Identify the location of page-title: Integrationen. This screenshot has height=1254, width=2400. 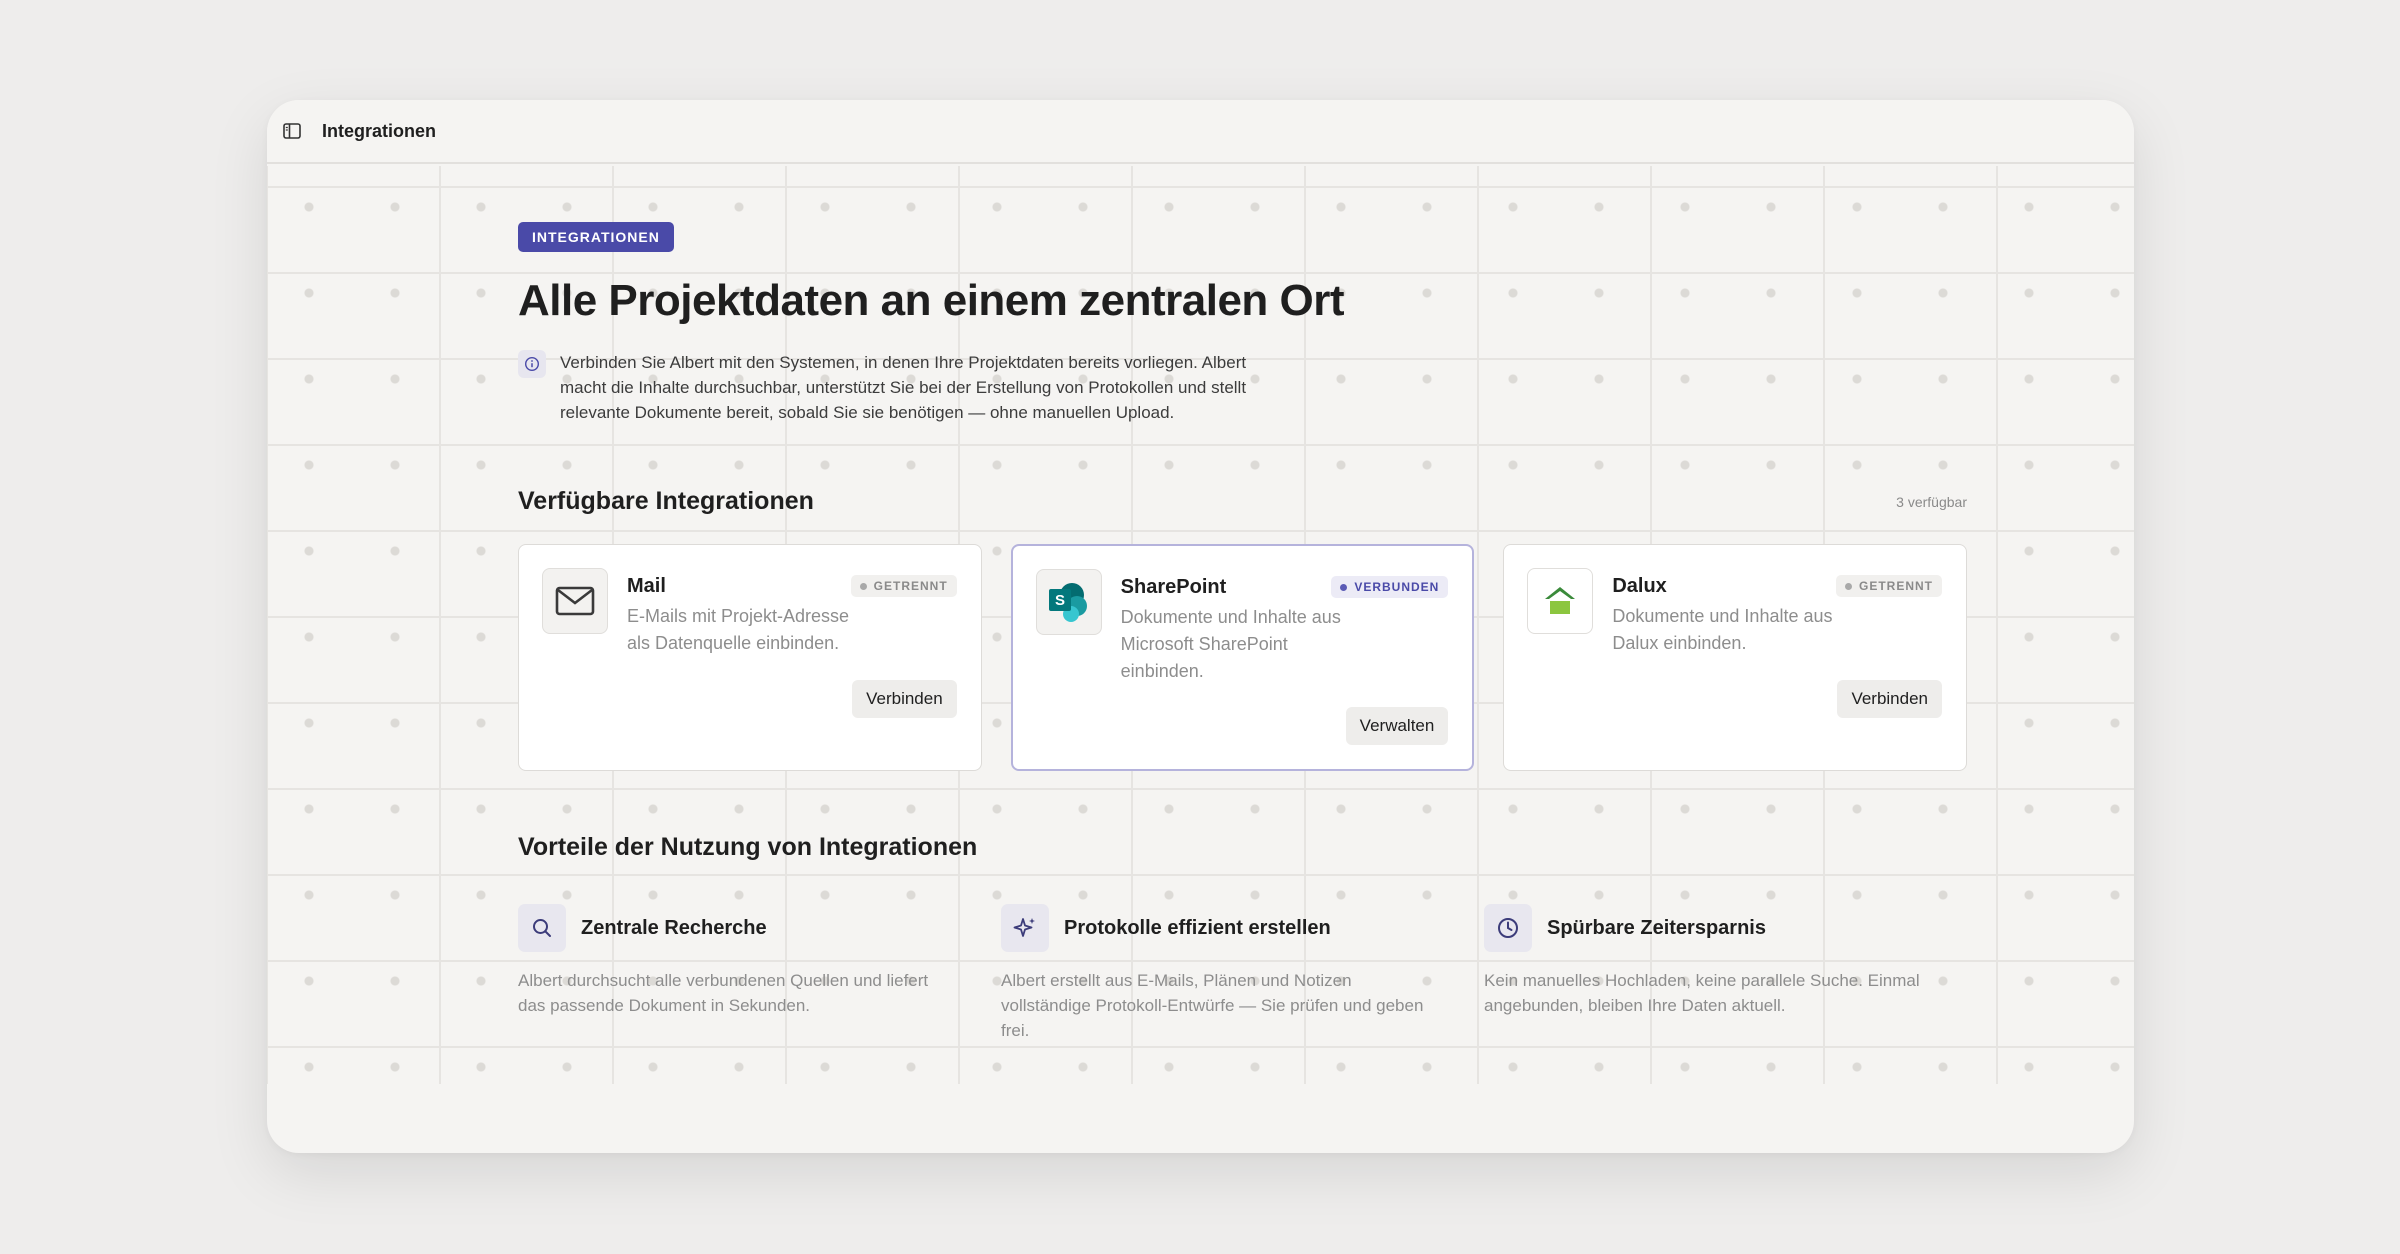
(379, 130).